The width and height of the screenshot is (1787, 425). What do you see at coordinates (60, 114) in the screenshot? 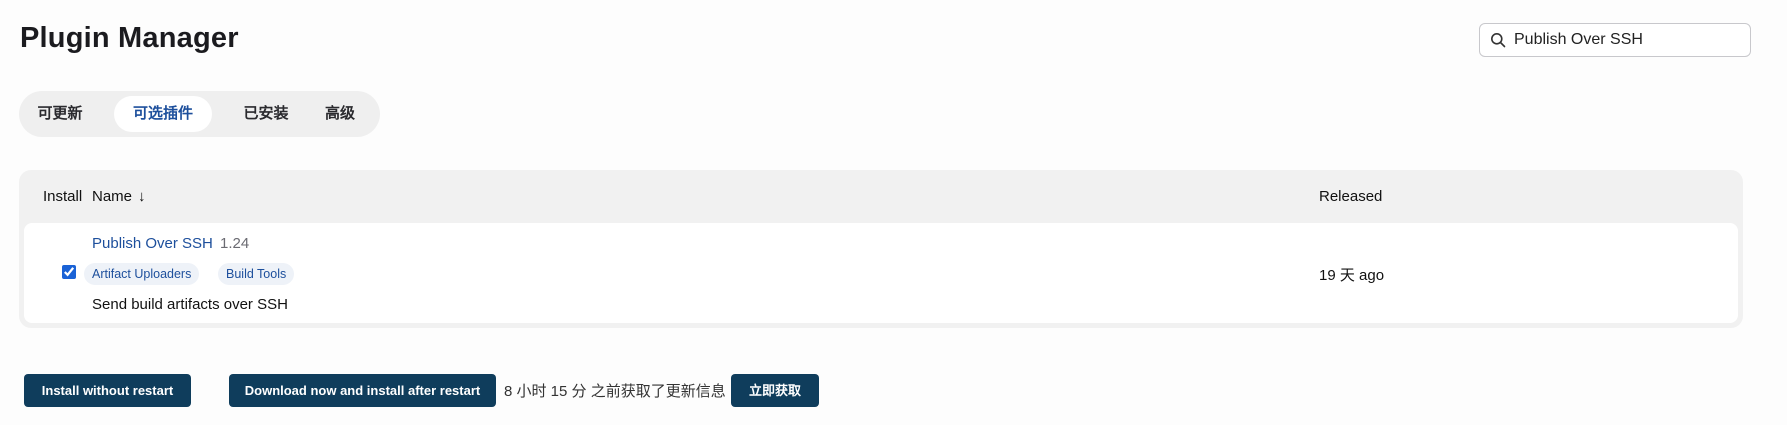
I see `tab-updates: 可更新` at bounding box center [60, 114].